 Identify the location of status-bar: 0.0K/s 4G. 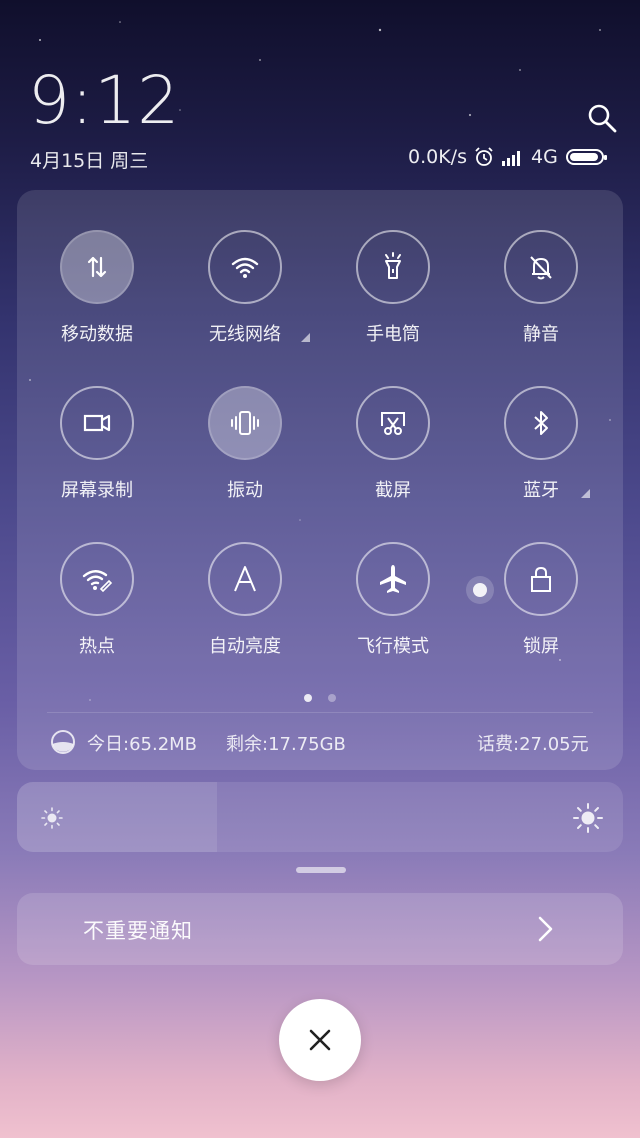
(507, 157).